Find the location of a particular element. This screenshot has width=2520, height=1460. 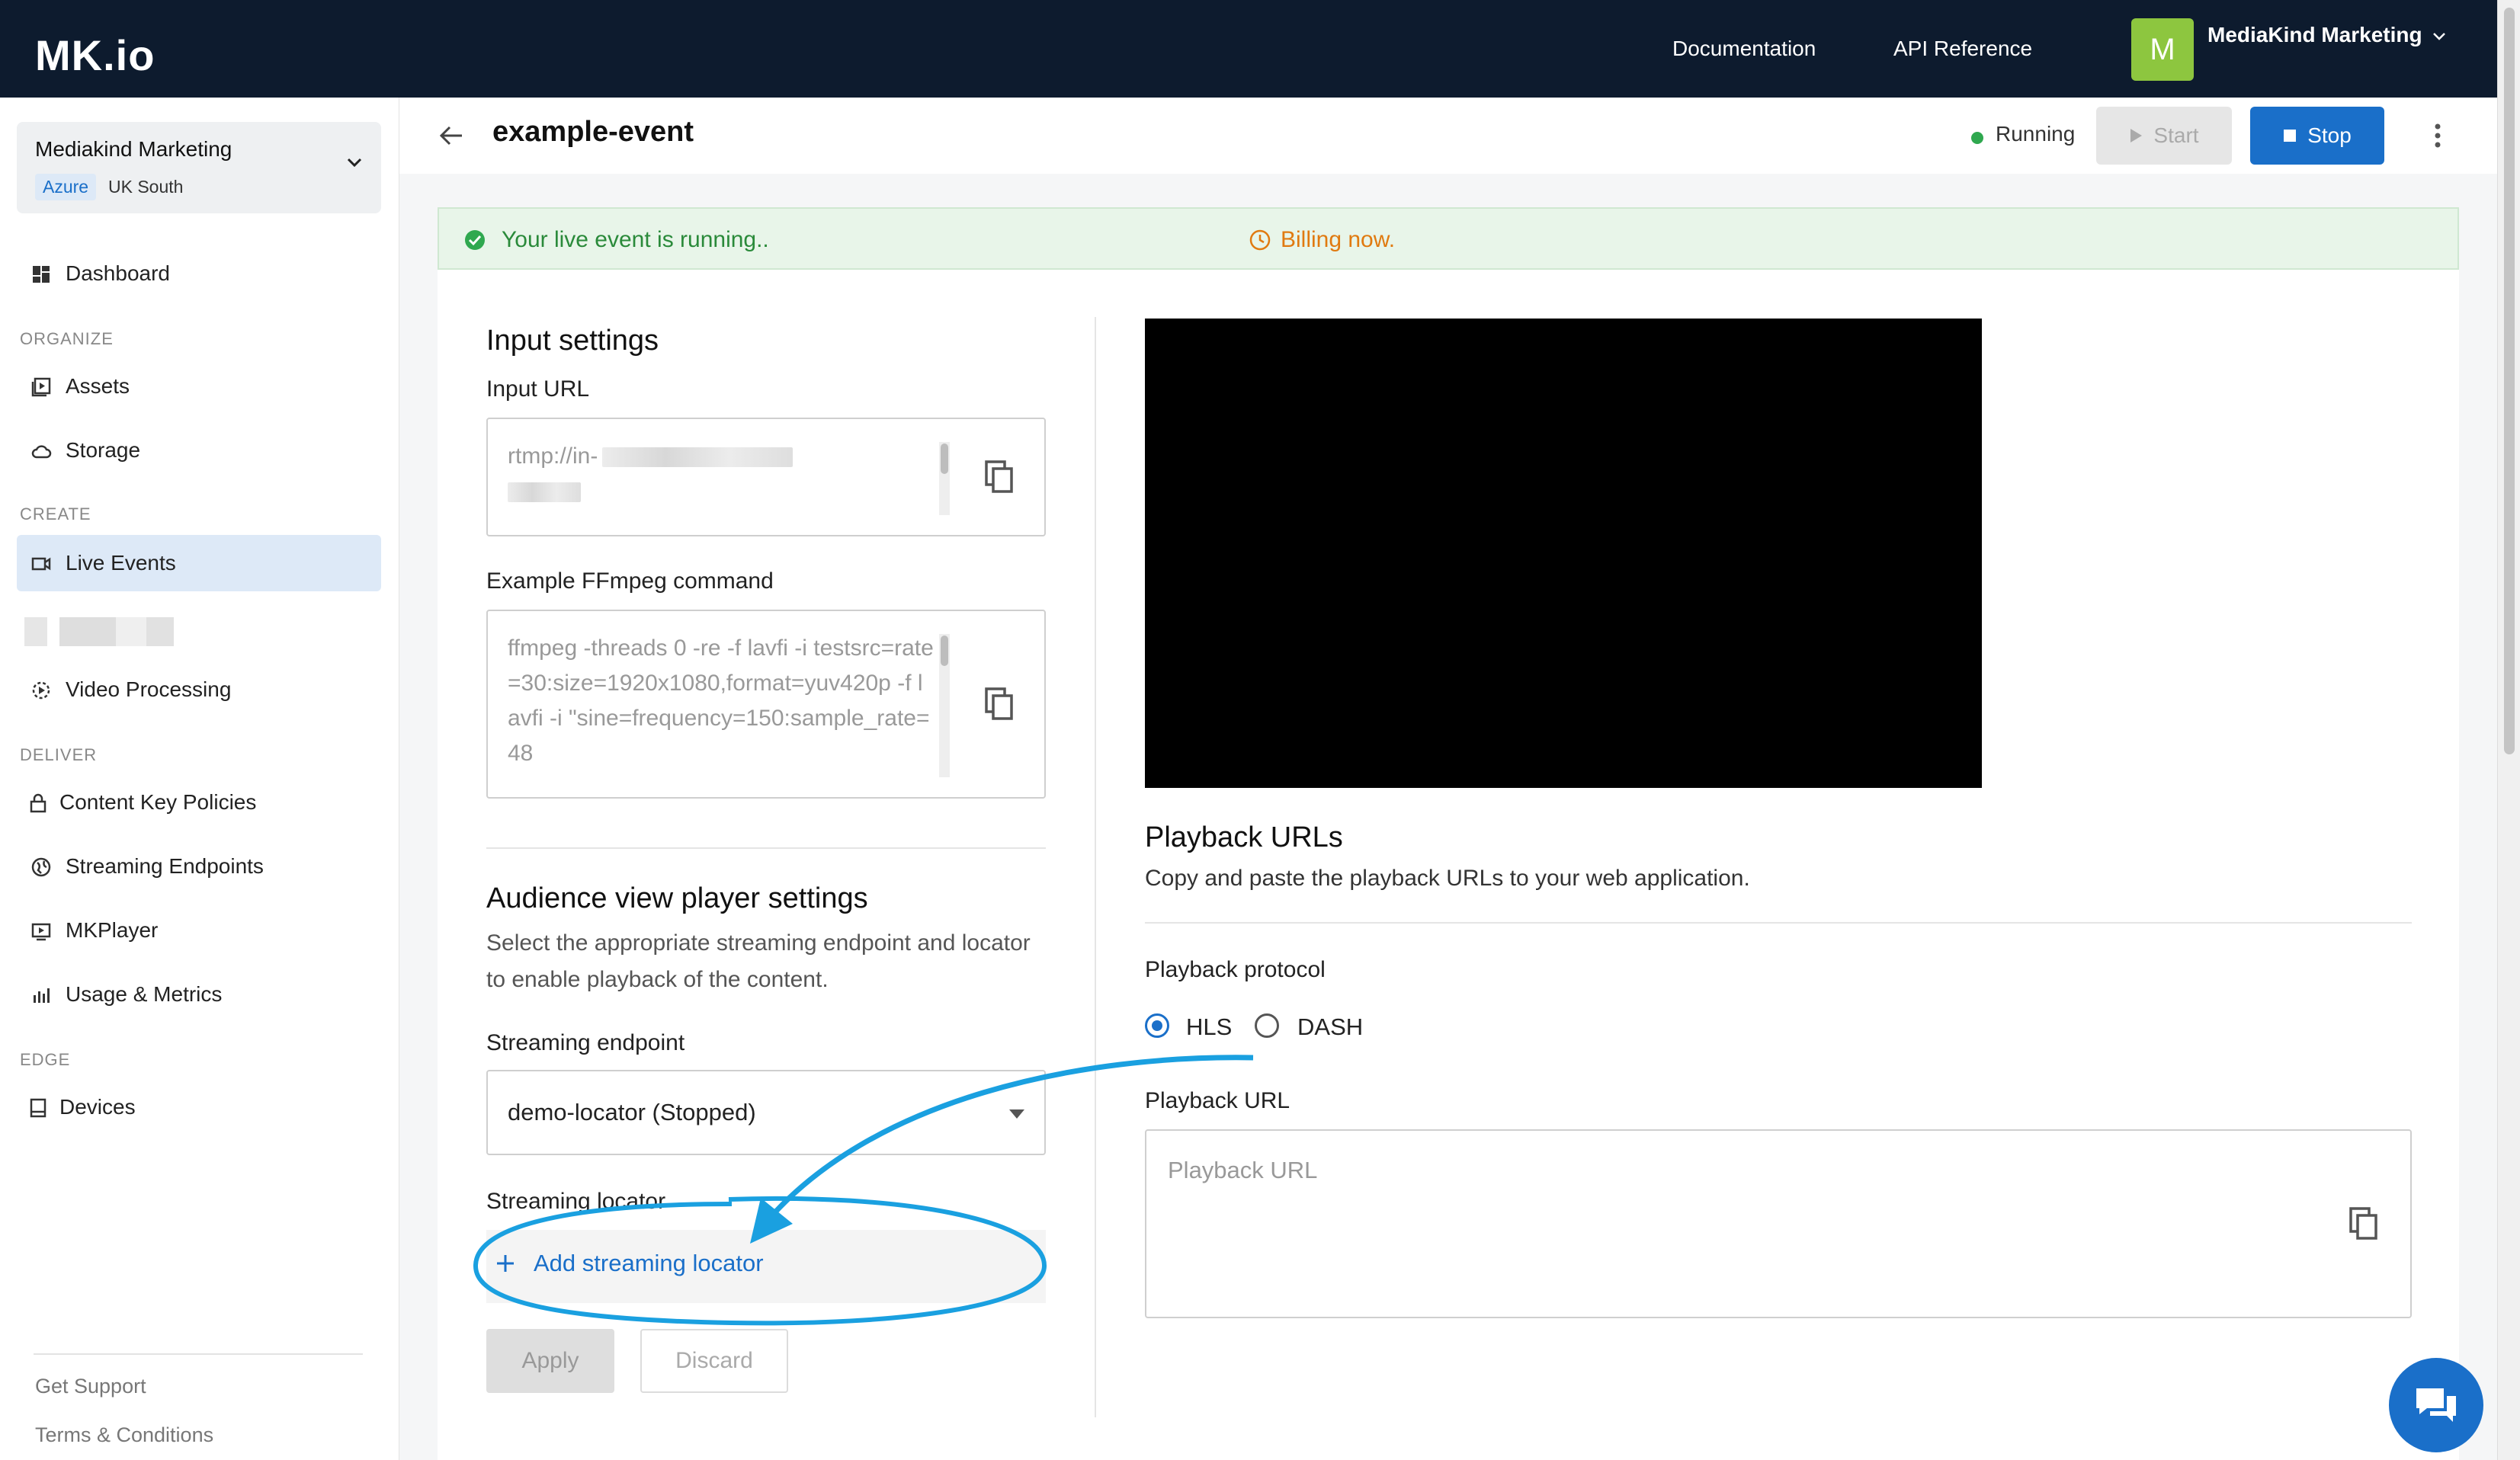

bar-chart-icon is located at coordinates (42, 995).